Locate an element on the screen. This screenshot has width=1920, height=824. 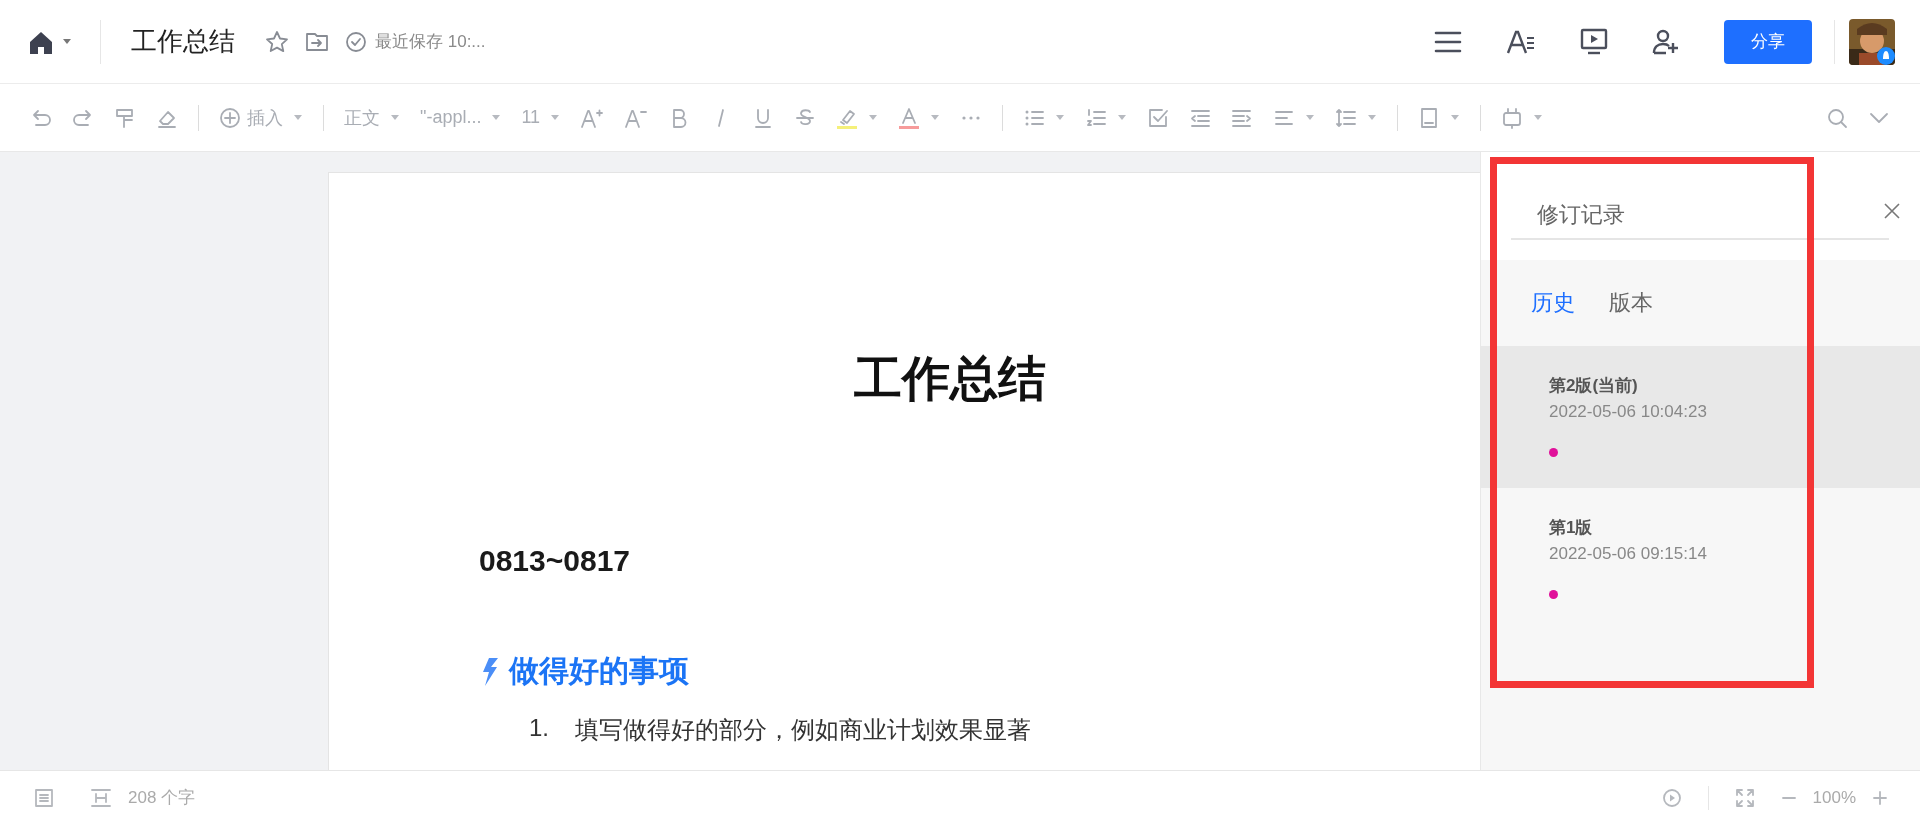
outline-icon is located at coordinates (44, 797).